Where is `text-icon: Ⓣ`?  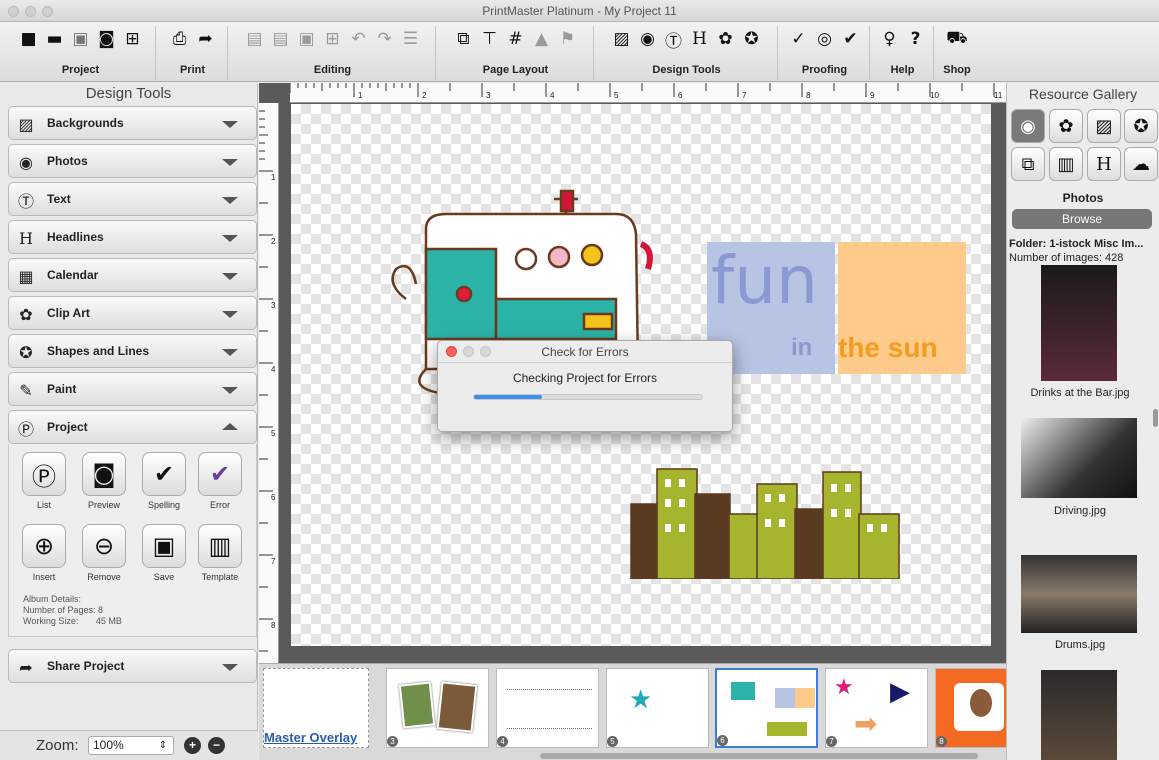 text-icon: Ⓣ is located at coordinates (674, 40).